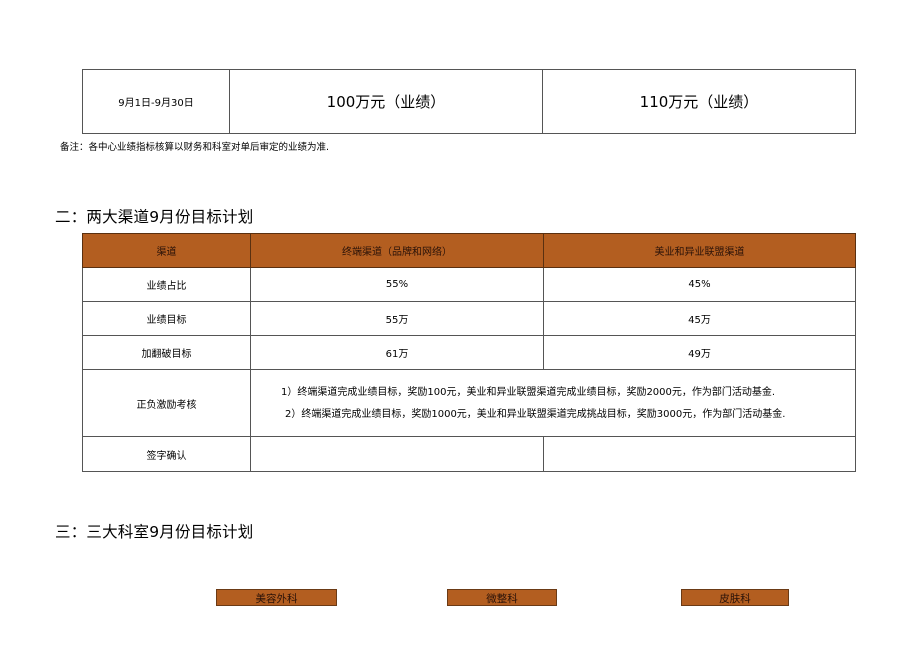  I want to click on row-value-terminal: 55万, so click(397, 318).